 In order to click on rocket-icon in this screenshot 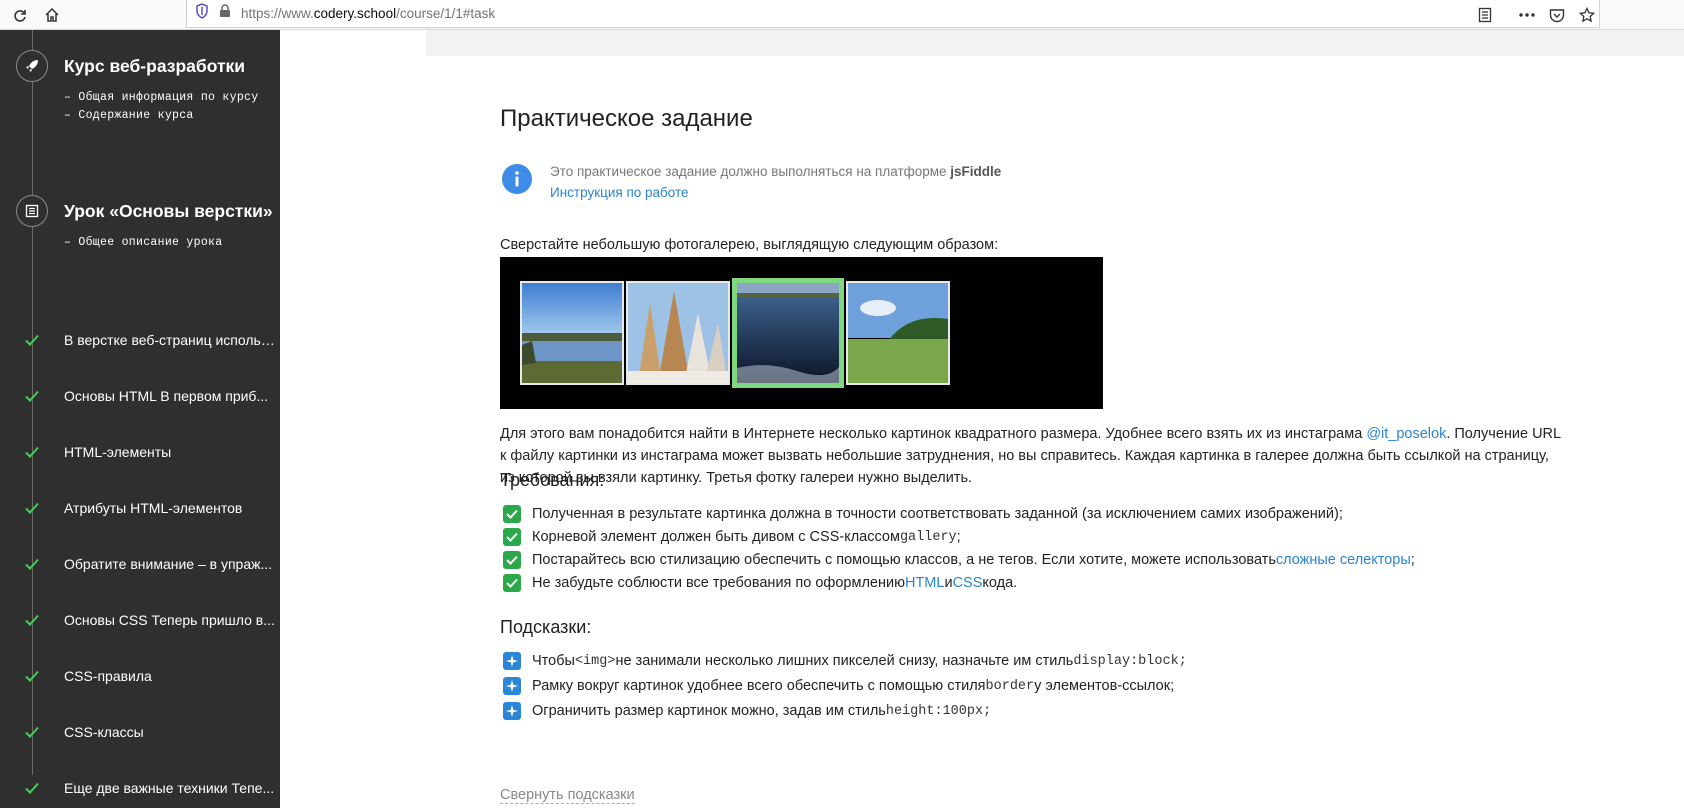, I will do `click(32, 66)`.